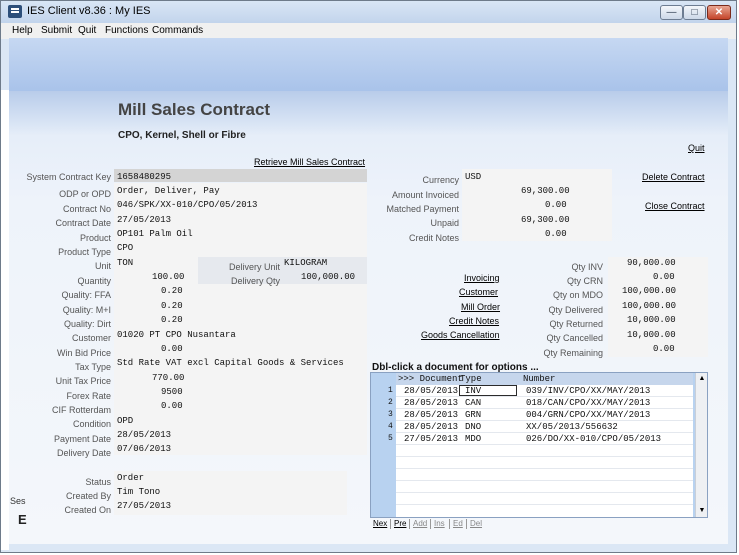 The width and height of the screenshot is (739, 555). I want to click on matched-payment-value: 0.00, so click(556, 205).